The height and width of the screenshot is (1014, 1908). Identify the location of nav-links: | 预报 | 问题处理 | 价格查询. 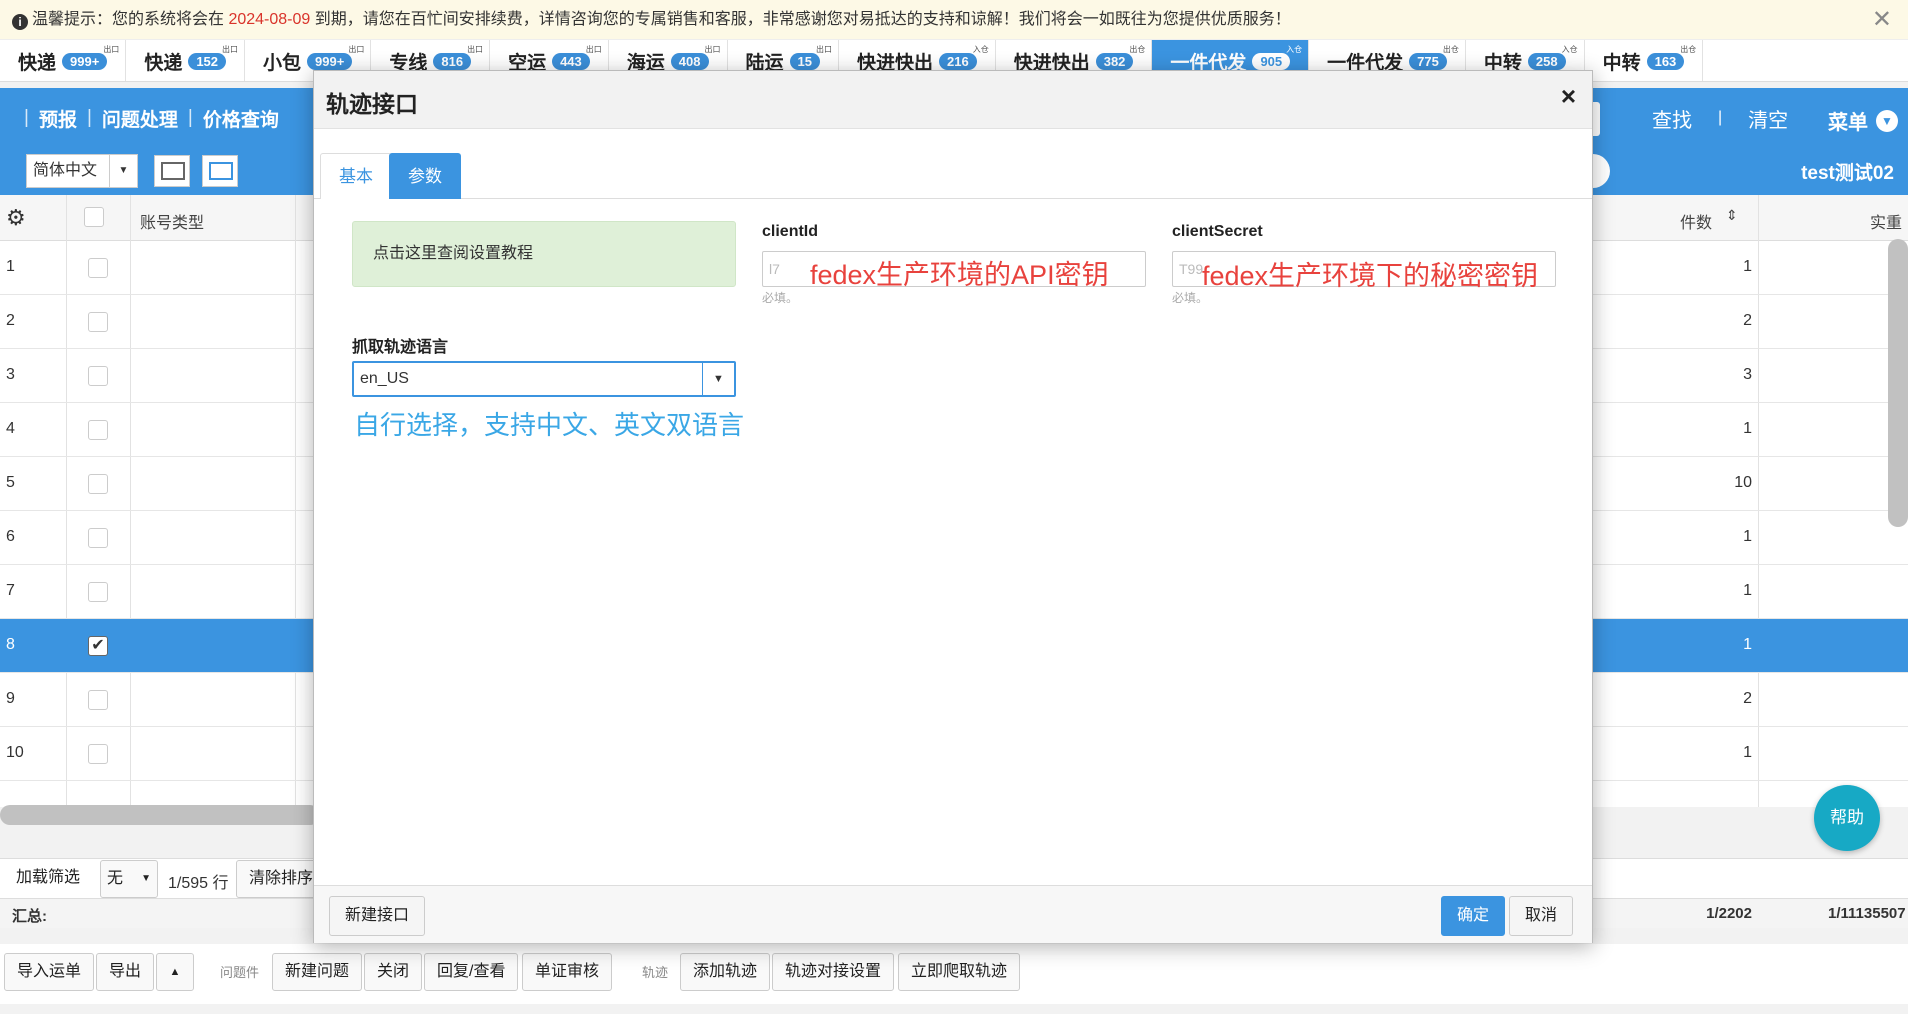
(146, 118).